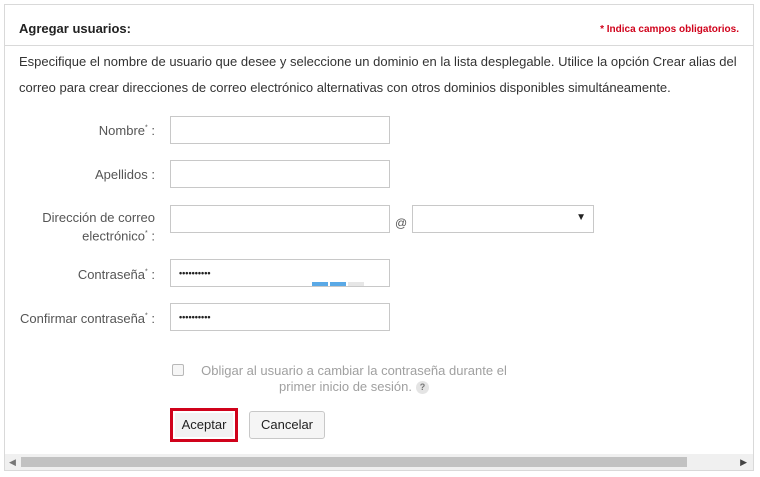 The image size is (760, 477). Describe the element at coordinates (669, 29) in the screenshot. I see `required-fields-note: * Indica campos obligatorios.` at that location.